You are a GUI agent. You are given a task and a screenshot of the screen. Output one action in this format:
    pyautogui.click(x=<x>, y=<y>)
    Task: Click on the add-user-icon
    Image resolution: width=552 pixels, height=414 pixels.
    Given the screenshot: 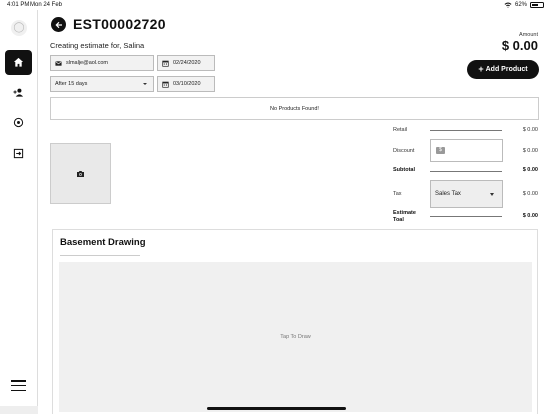 What is the action you would take?
    pyautogui.click(x=18, y=92)
    